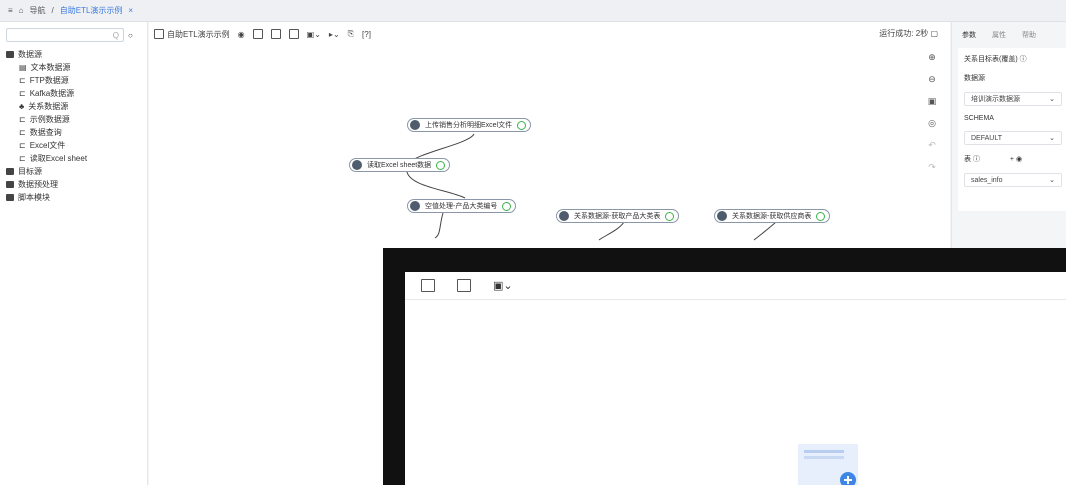 The image size is (1066, 485). Describe the element at coordinates (618, 216) in the screenshot. I see `flow-node-product-category: 关系数据源-获取产品大类表` at that location.